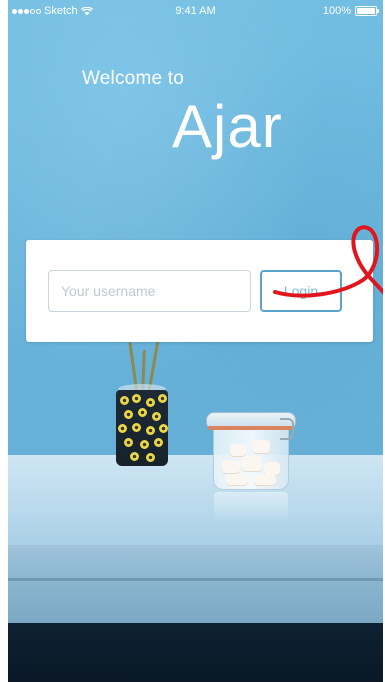 The image size is (385, 682). I want to click on battery-icon, so click(367, 11).